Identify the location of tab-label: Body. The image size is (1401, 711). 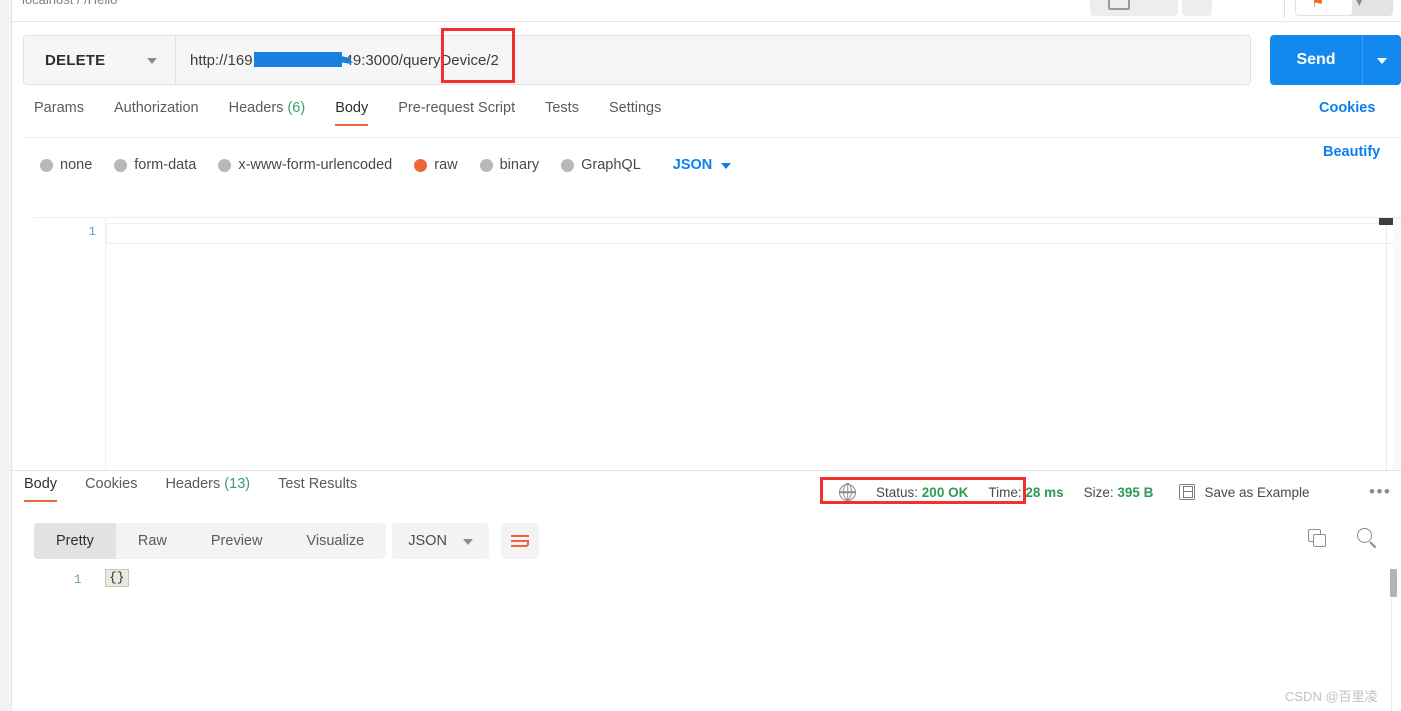
(41, 484).